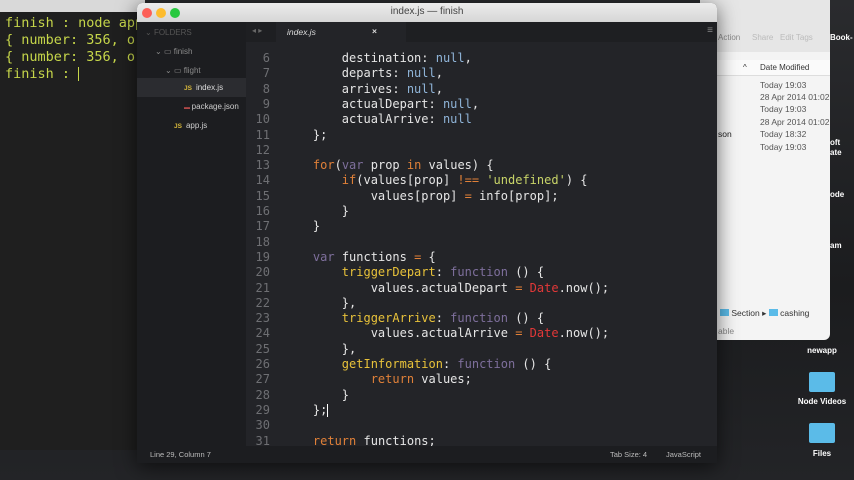 The height and width of the screenshot is (480, 854). I want to click on finder-column-header: ^ Date Modified, so click(765, 68).